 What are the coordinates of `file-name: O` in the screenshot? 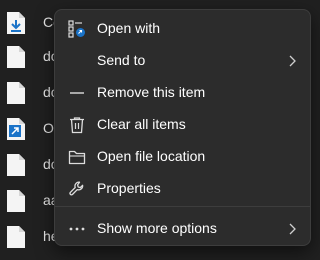 It's located at (48, 128).